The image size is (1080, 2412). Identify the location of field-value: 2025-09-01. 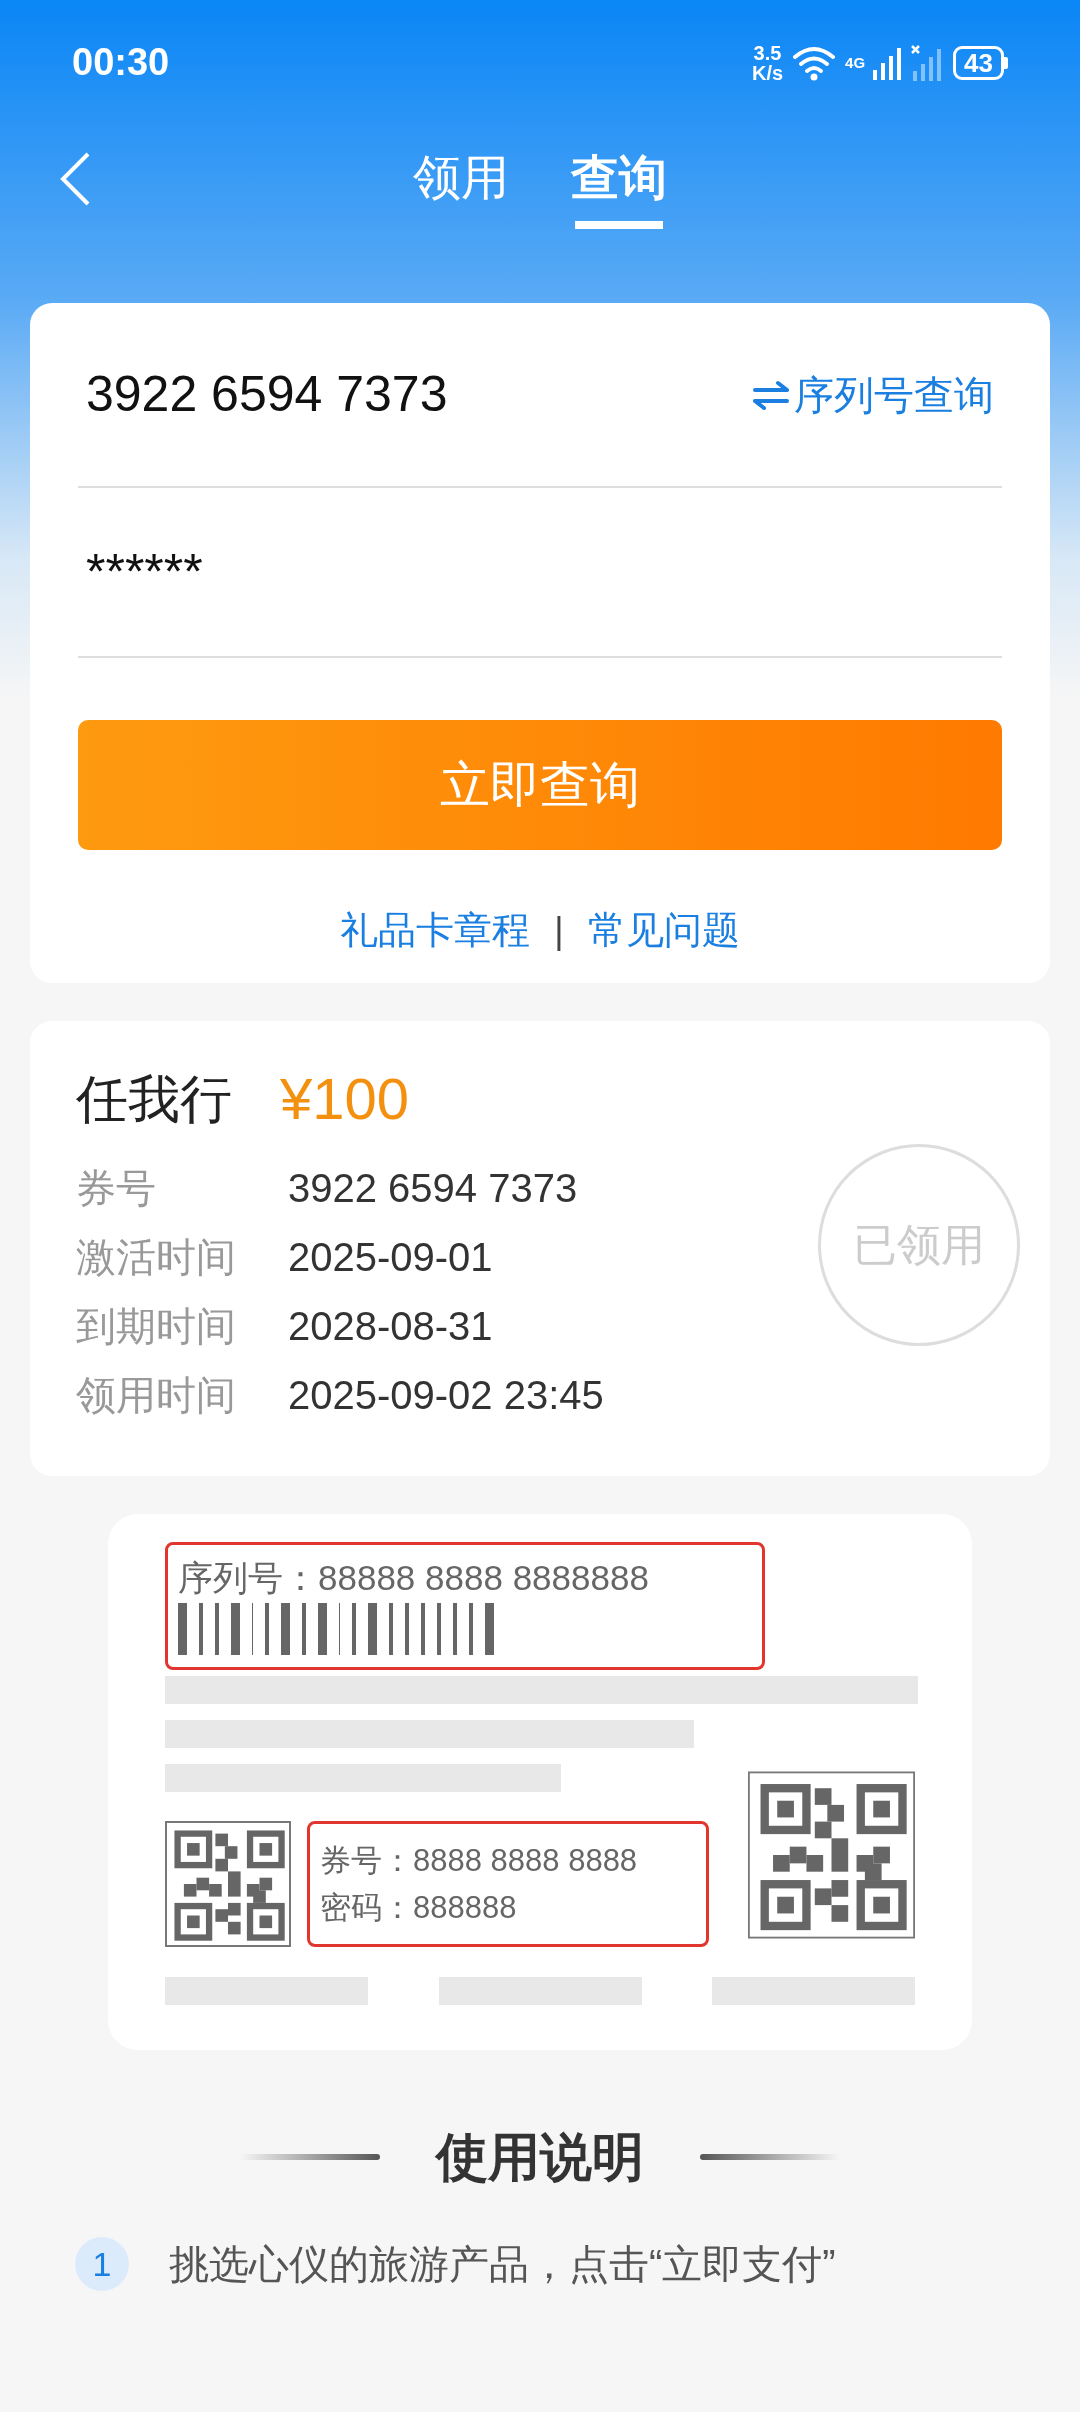
(390, 1257).